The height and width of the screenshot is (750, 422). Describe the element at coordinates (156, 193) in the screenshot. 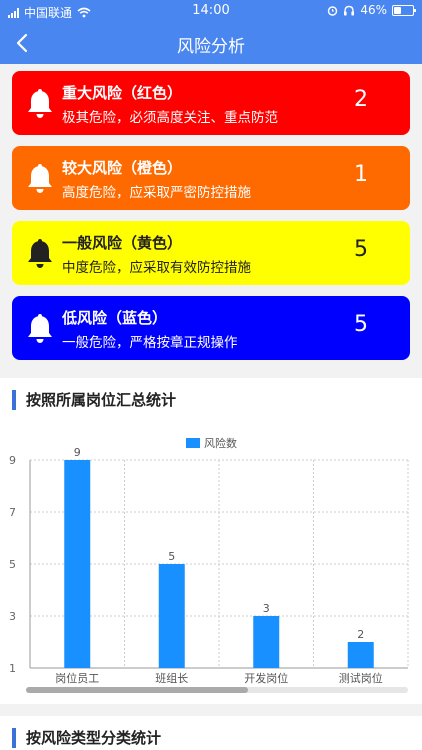

I see `risk-card-desc: 高度危险，应采取严密防控措施` at that location.